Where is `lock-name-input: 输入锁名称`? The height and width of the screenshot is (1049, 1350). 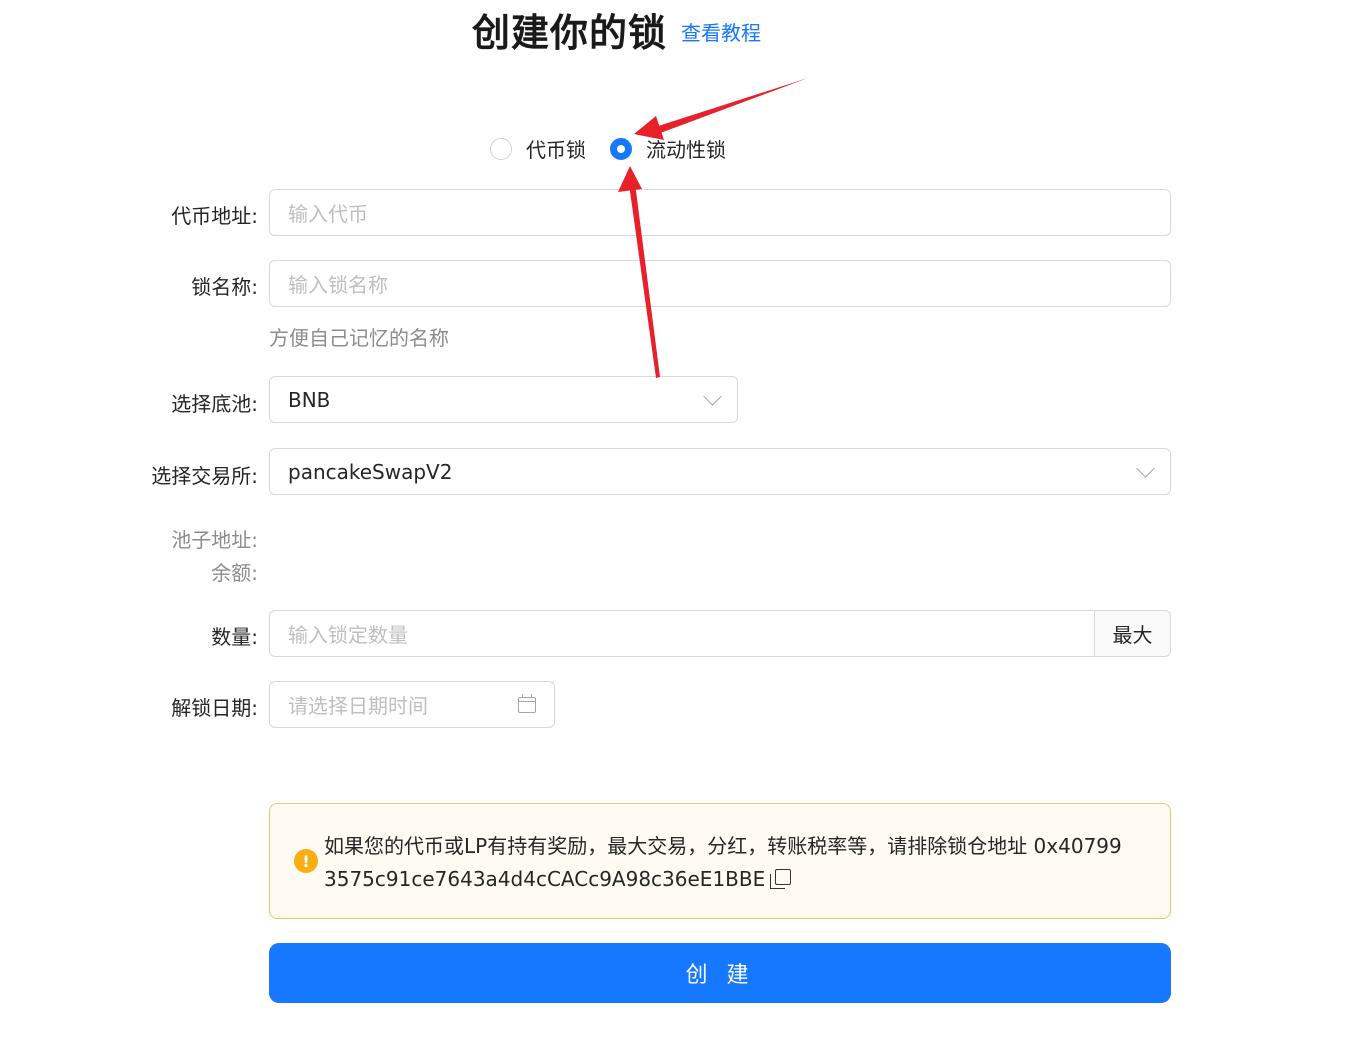 lock-name-input: 输入锁名称 is located at coordinates (720, 283).